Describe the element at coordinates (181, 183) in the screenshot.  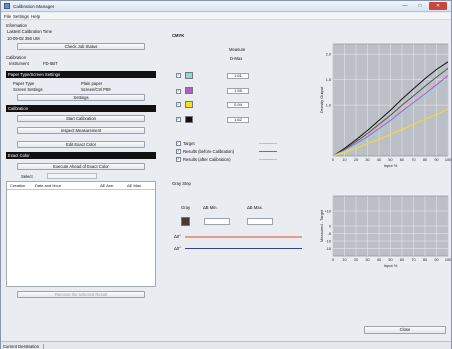
I see `gray-step-title: Gray Step` at that location.